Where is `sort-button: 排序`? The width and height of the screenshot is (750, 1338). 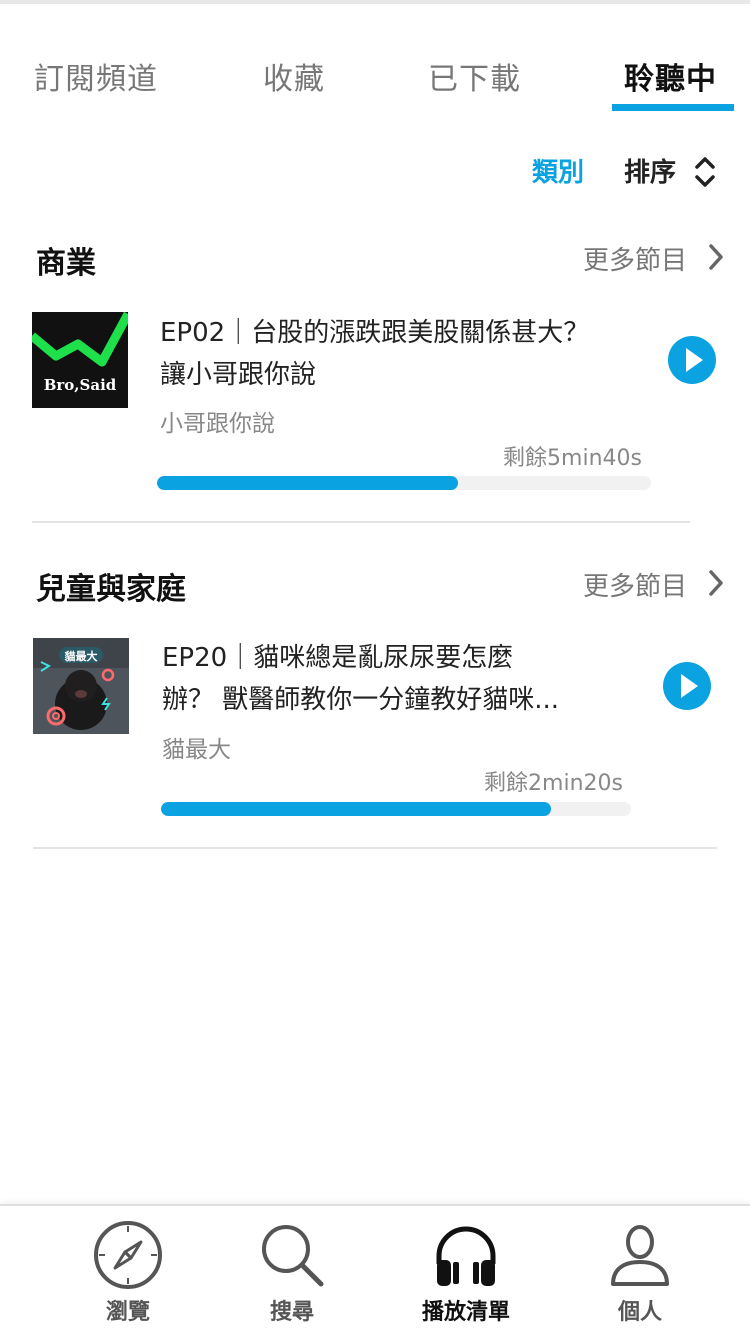 sort-button: 排序 is located at coordinates (650, 170).